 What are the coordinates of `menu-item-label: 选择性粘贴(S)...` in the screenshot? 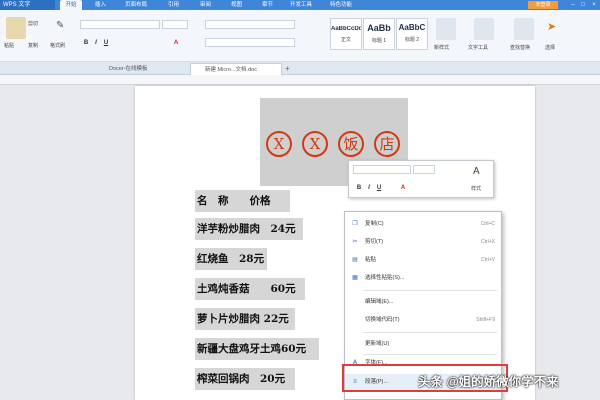 It's located at (385, 278).